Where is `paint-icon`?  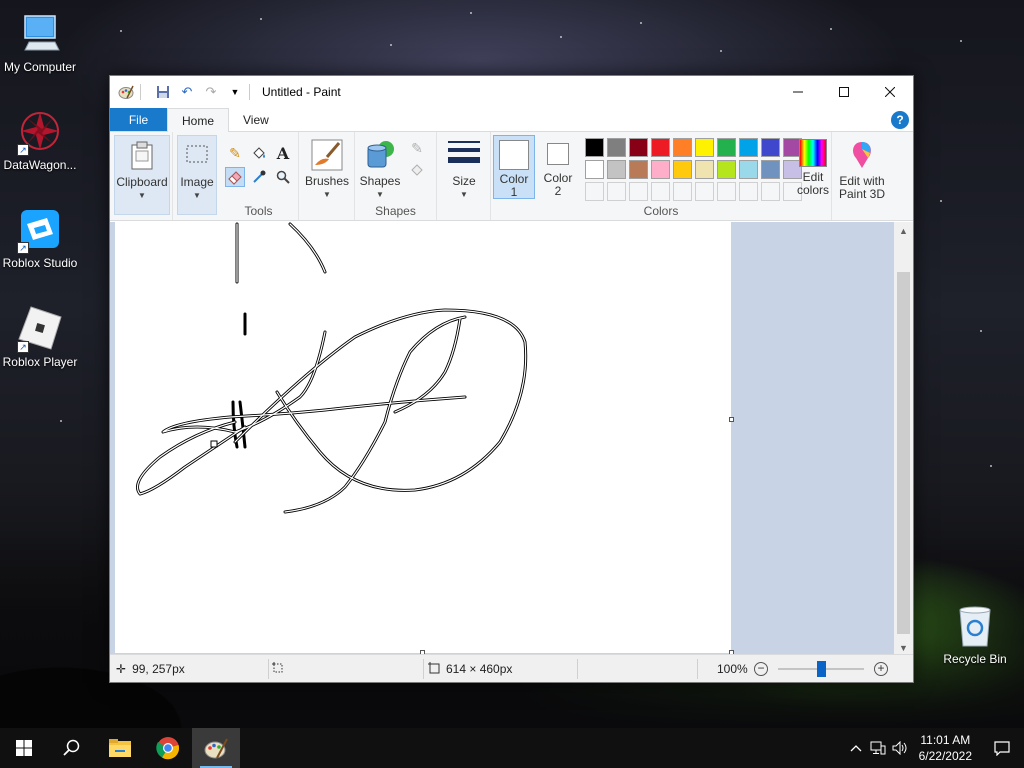 paint-icon is located at coordinates (216, 748).